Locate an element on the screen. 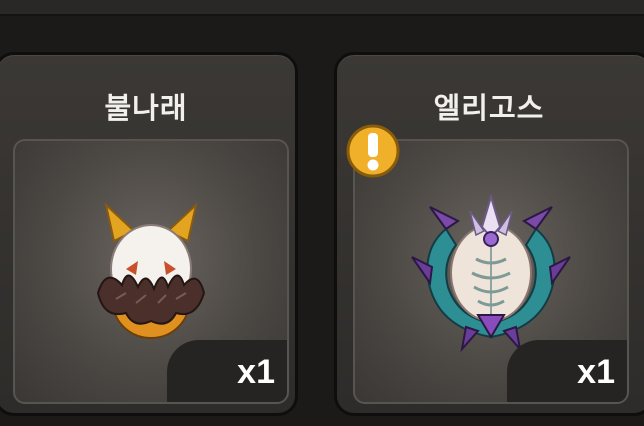  pet-card-title: 불나래 is located at coordinates (146, 108).